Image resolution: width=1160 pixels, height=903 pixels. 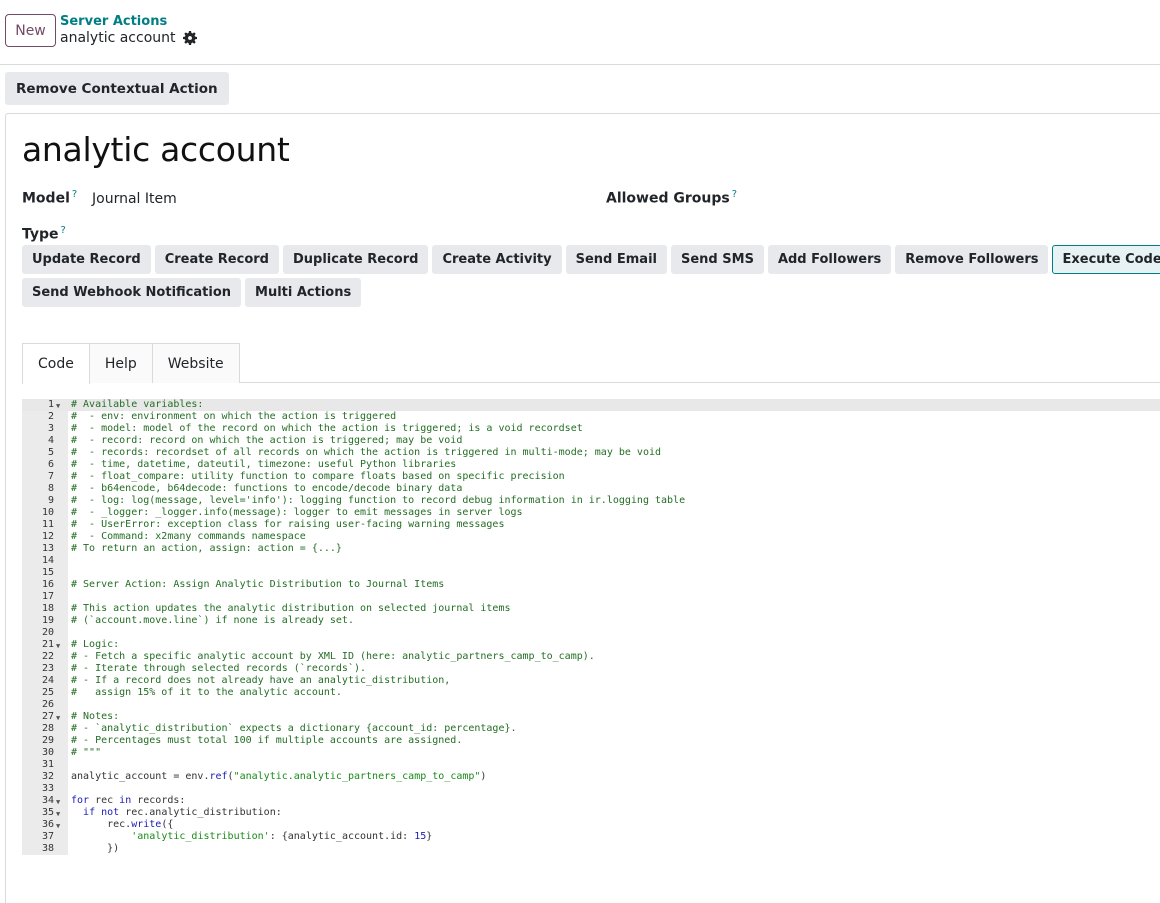 I want to click on line-number: 16, so click(x=47, y=584).